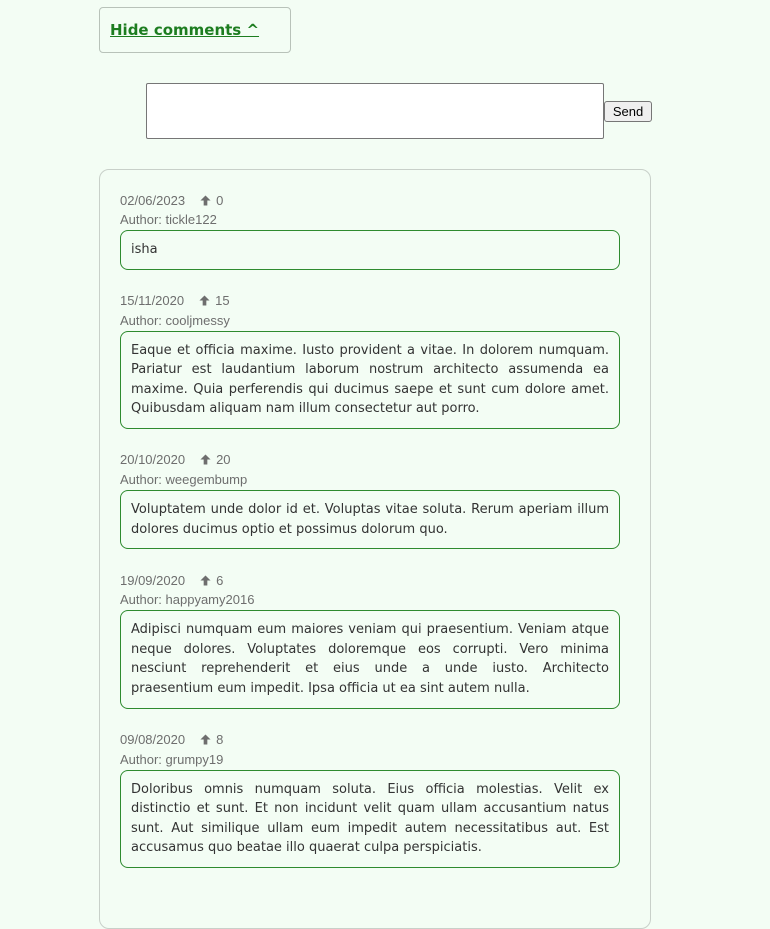 The width and height of the screenshot is (770, 929). What do you see at coordinates (370, 460) in the screenshot?
I see `comment-meta: 20/10/2020 20` at bounding box center [370, 460].